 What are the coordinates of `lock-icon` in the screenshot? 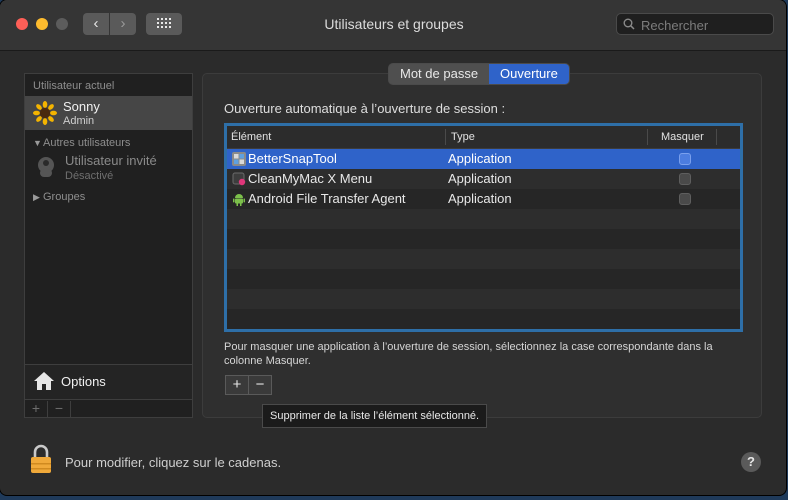 It's located at (41, 459).